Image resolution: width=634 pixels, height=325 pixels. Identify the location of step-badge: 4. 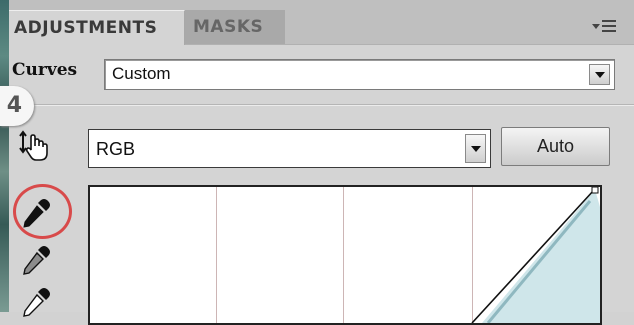
(17, 106).